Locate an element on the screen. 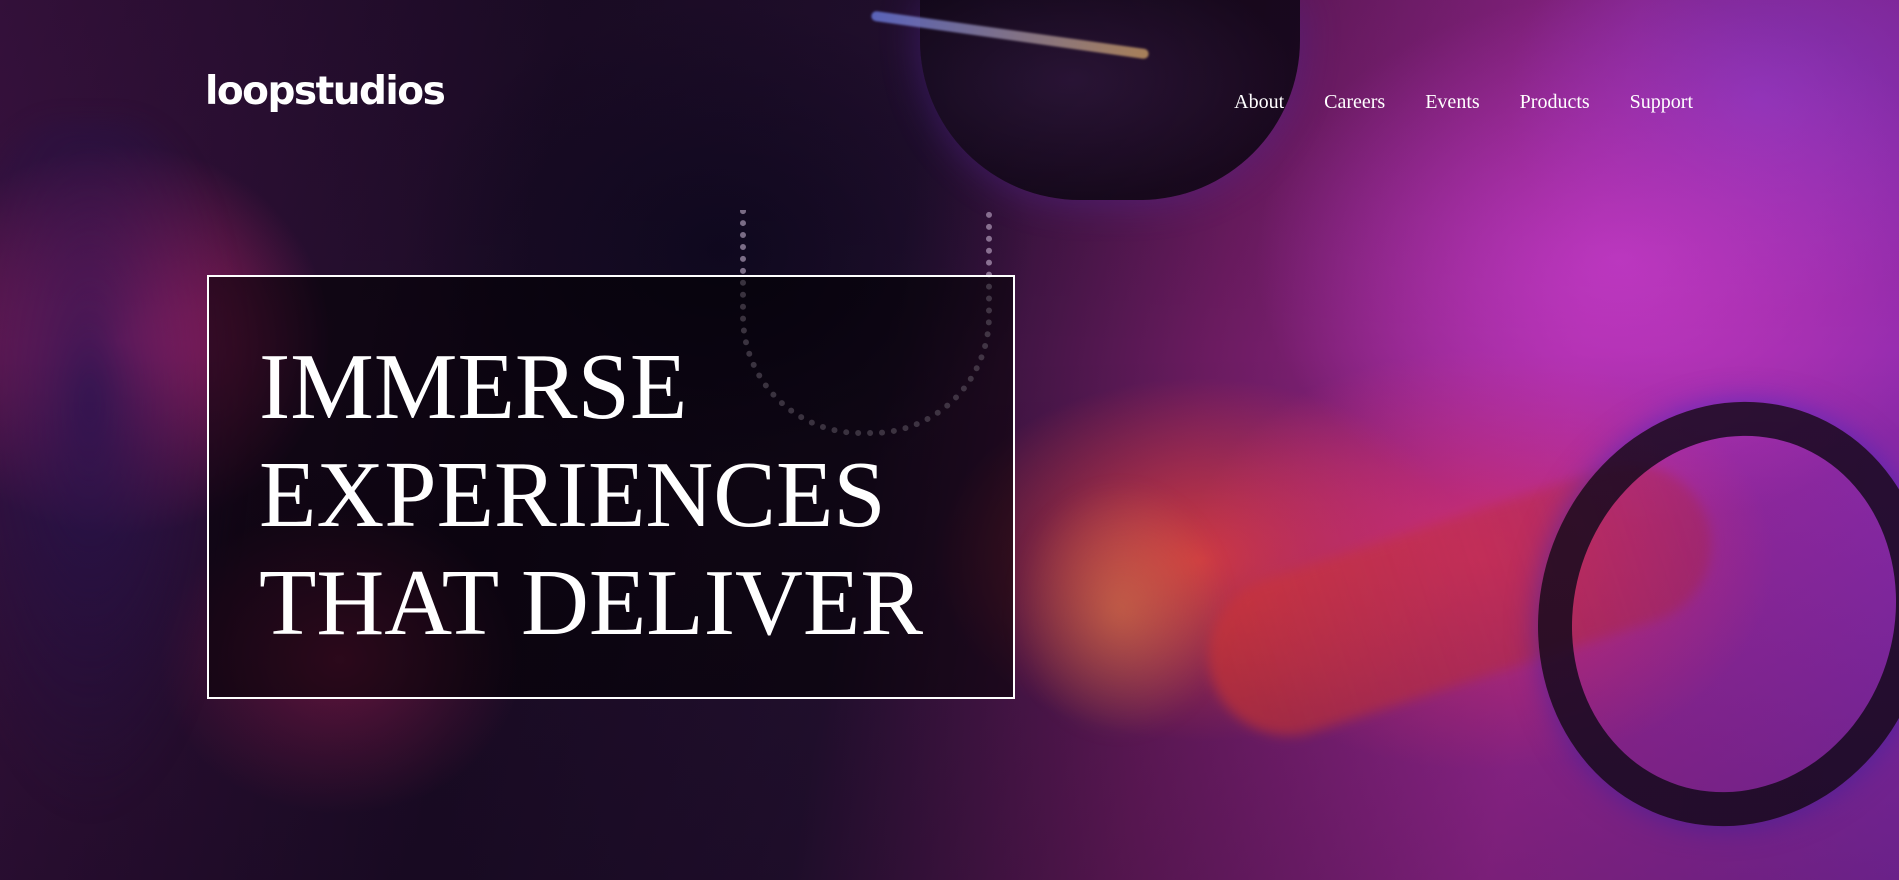 The width and height of the screenshot is (1899, 880). nav-link-support: Support is located at coordinates (1661, 102).